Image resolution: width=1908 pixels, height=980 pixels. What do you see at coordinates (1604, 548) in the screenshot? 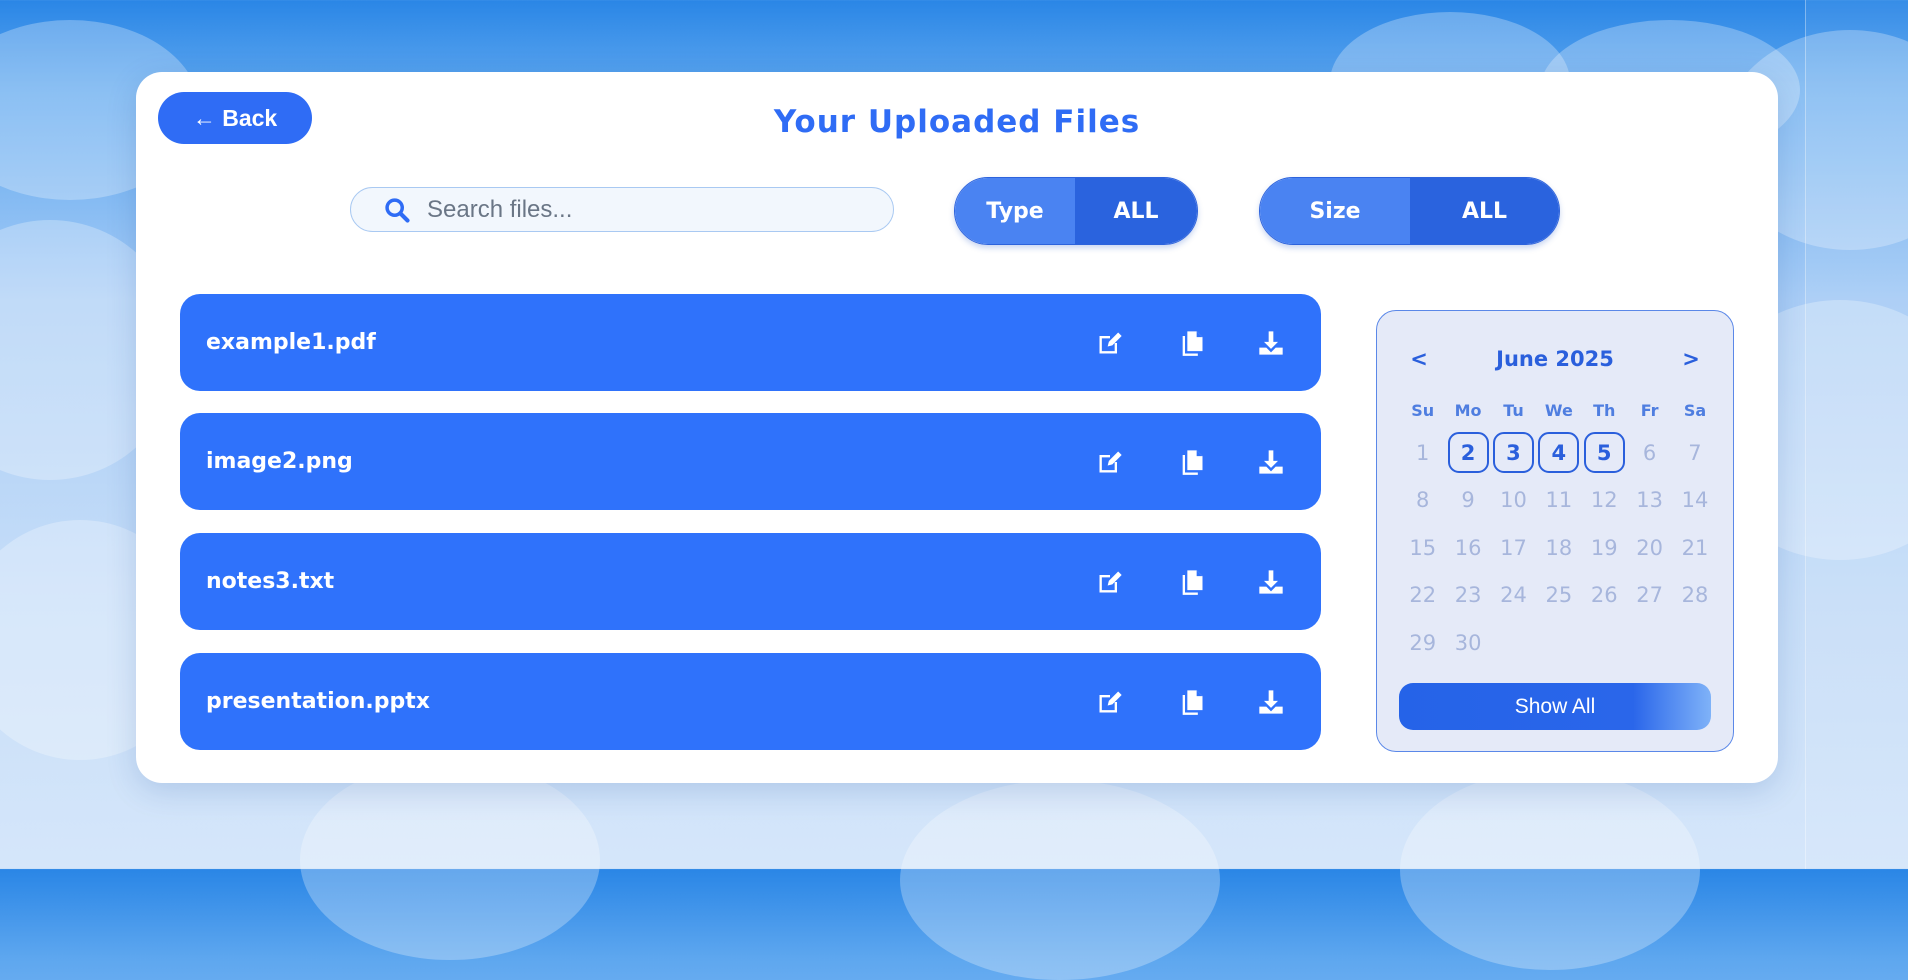
I see `calendar-day: 19` at bounding box center [1604, 548].